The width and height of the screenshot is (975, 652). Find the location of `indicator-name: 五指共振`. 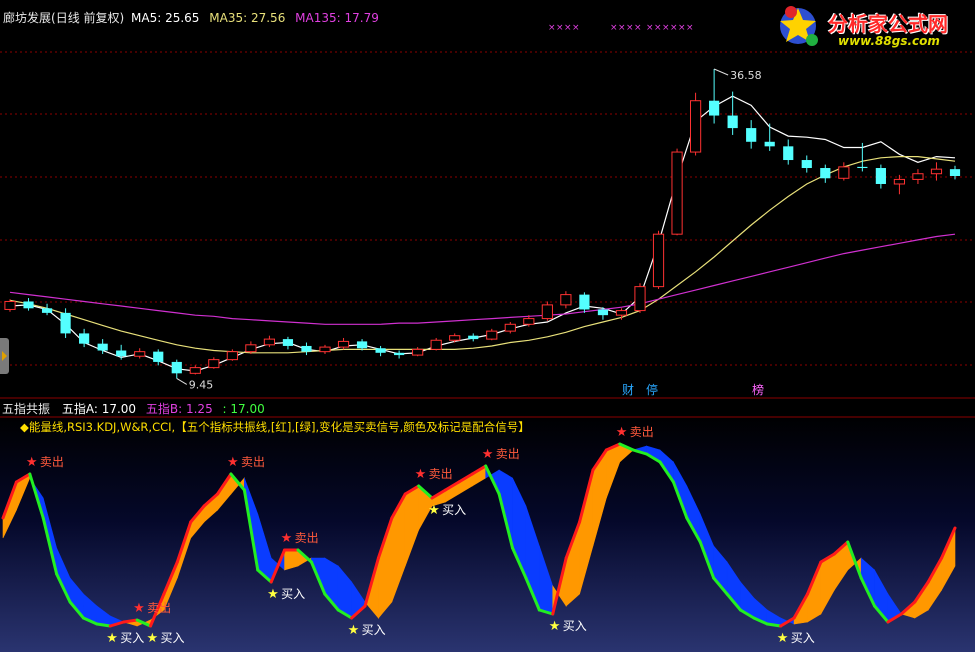

indicator-name: 五指共振 is located at coordinates (26, 409).